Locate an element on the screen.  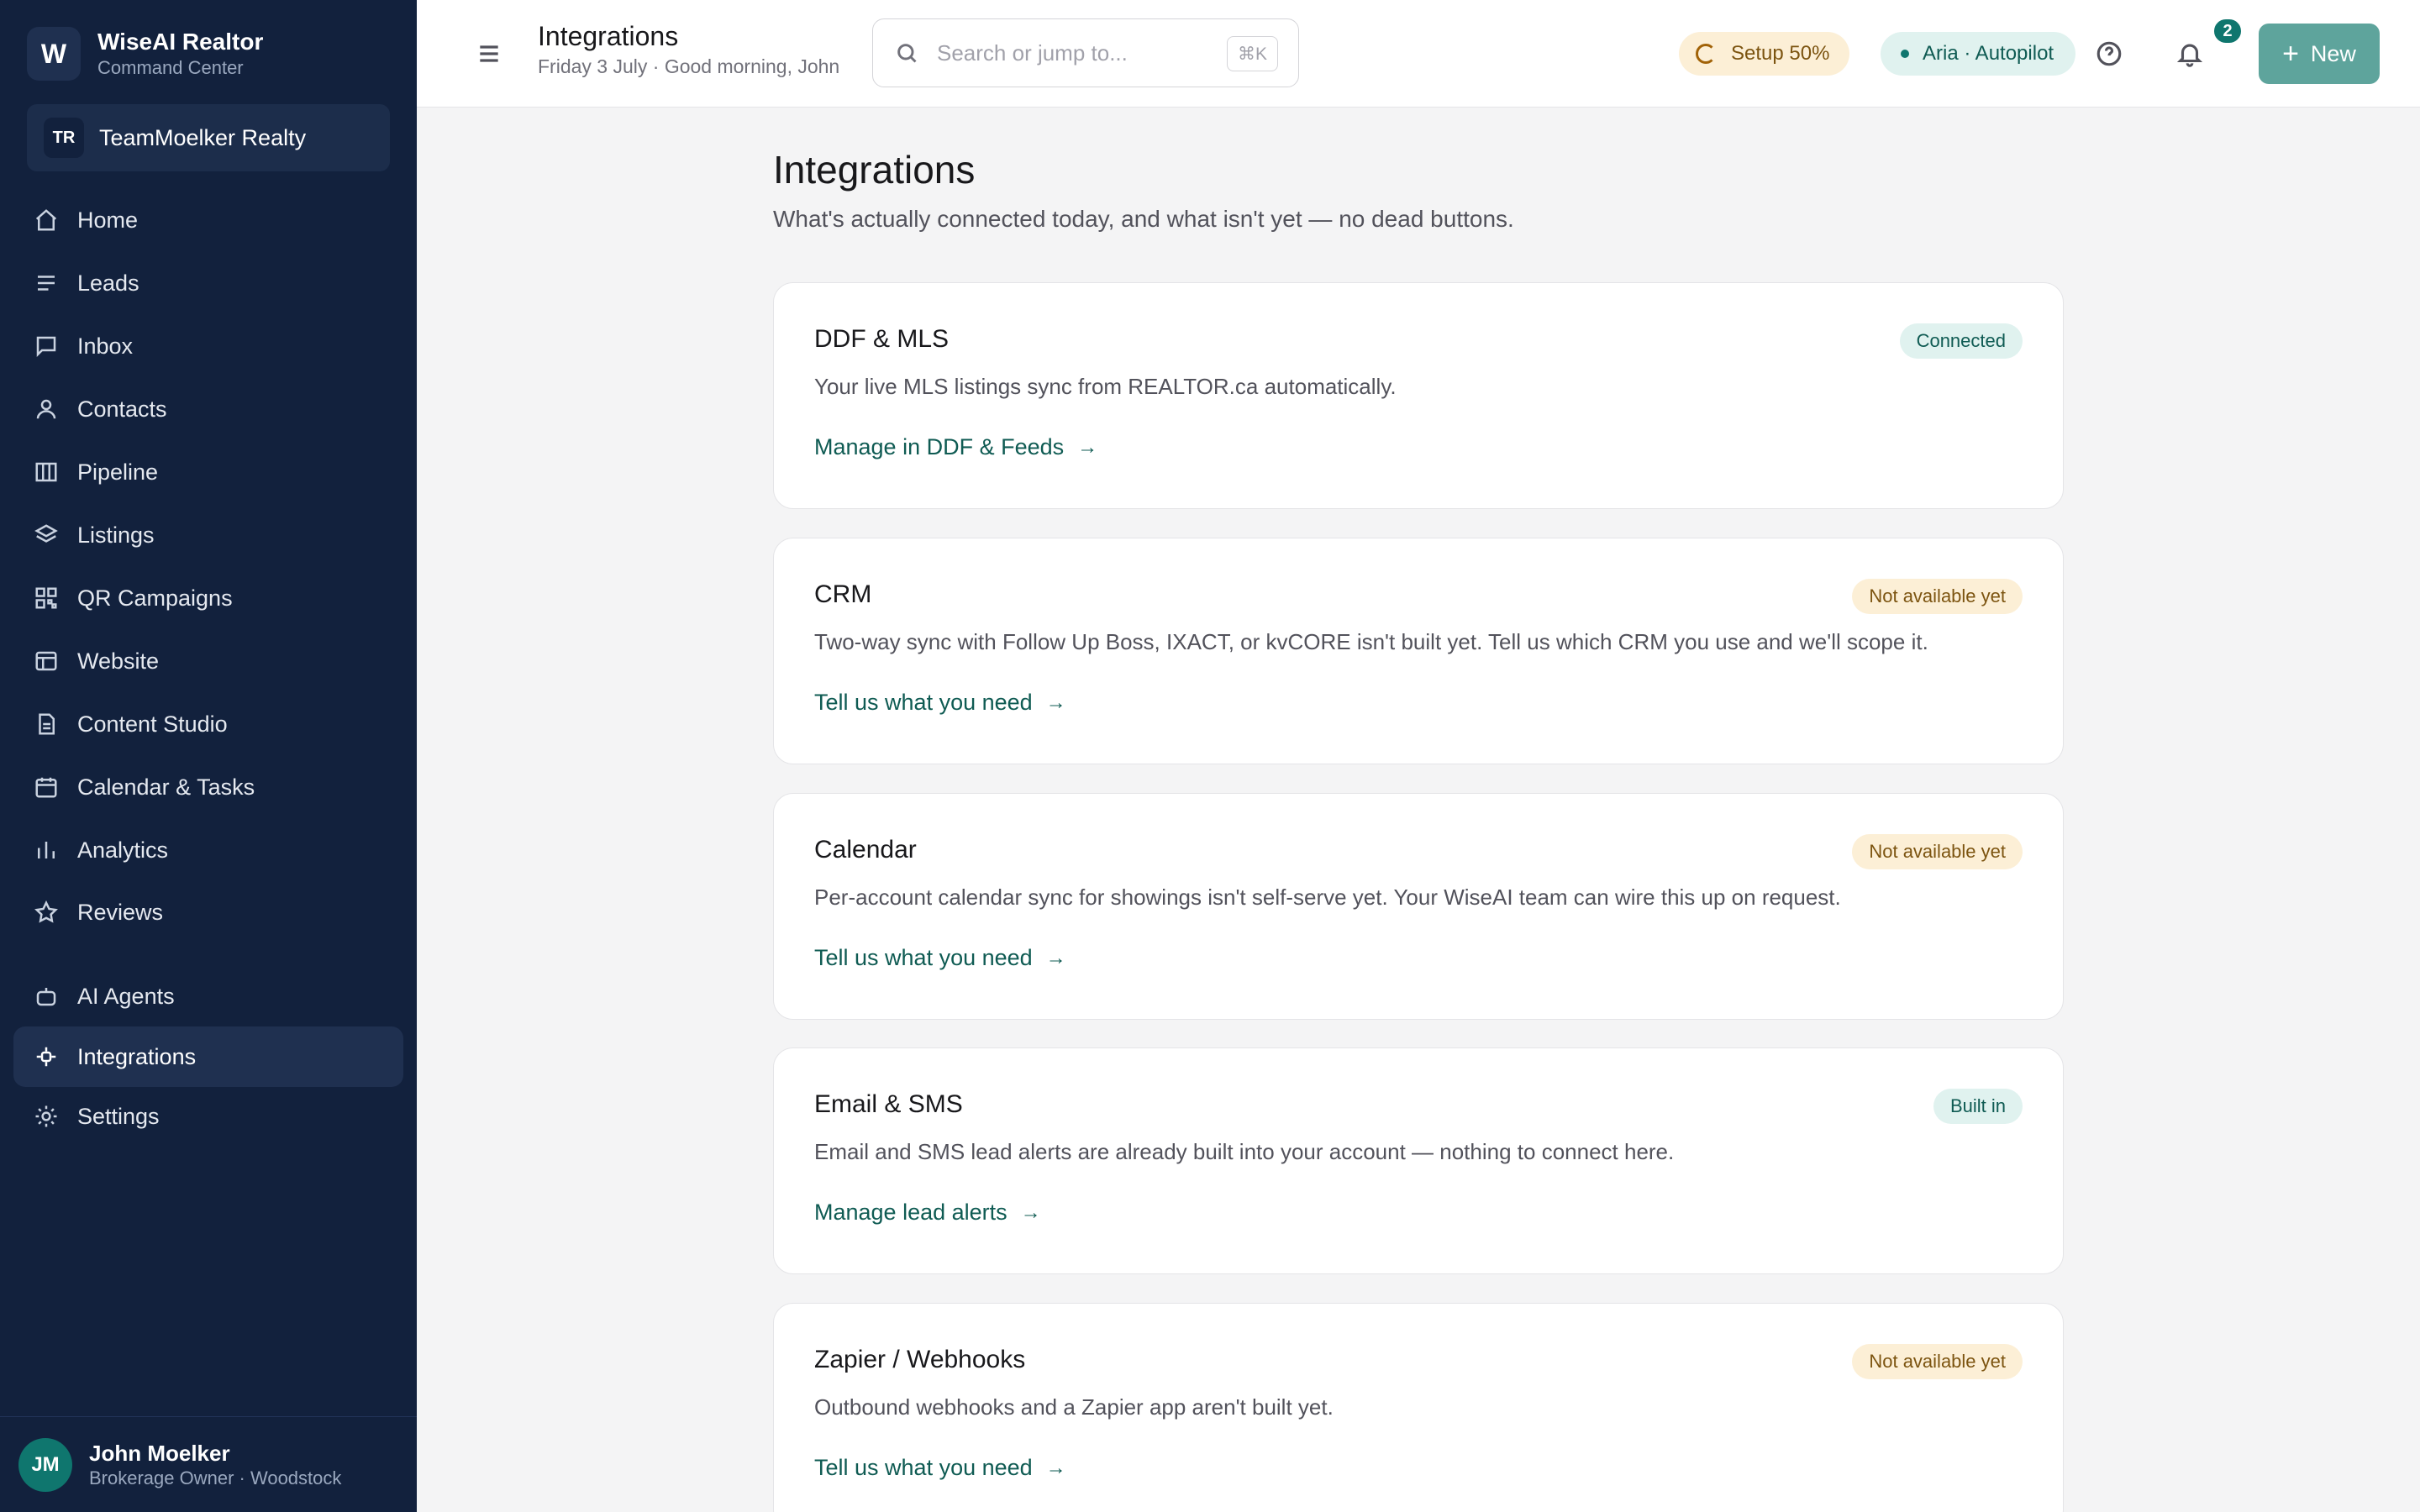
menu-toggle-button is located at coordinates (489, 54).